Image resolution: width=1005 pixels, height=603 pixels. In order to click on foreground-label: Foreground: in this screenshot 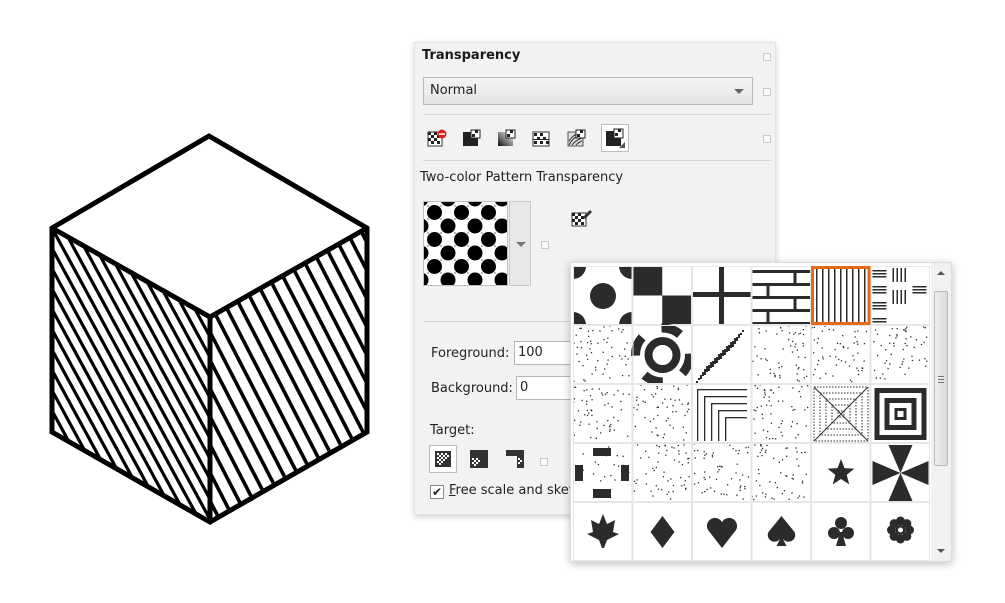, I will do `click(470, 353)`.